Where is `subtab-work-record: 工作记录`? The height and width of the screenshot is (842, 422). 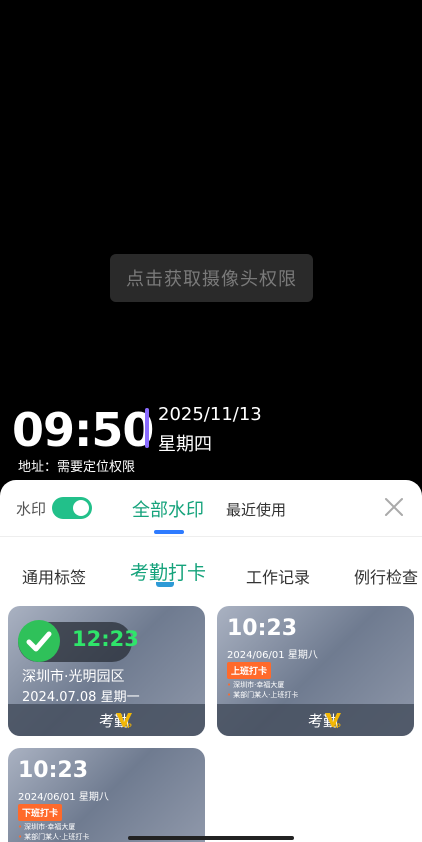 subtab-work-record: 工作记录 is located at coordinates (278, 576).